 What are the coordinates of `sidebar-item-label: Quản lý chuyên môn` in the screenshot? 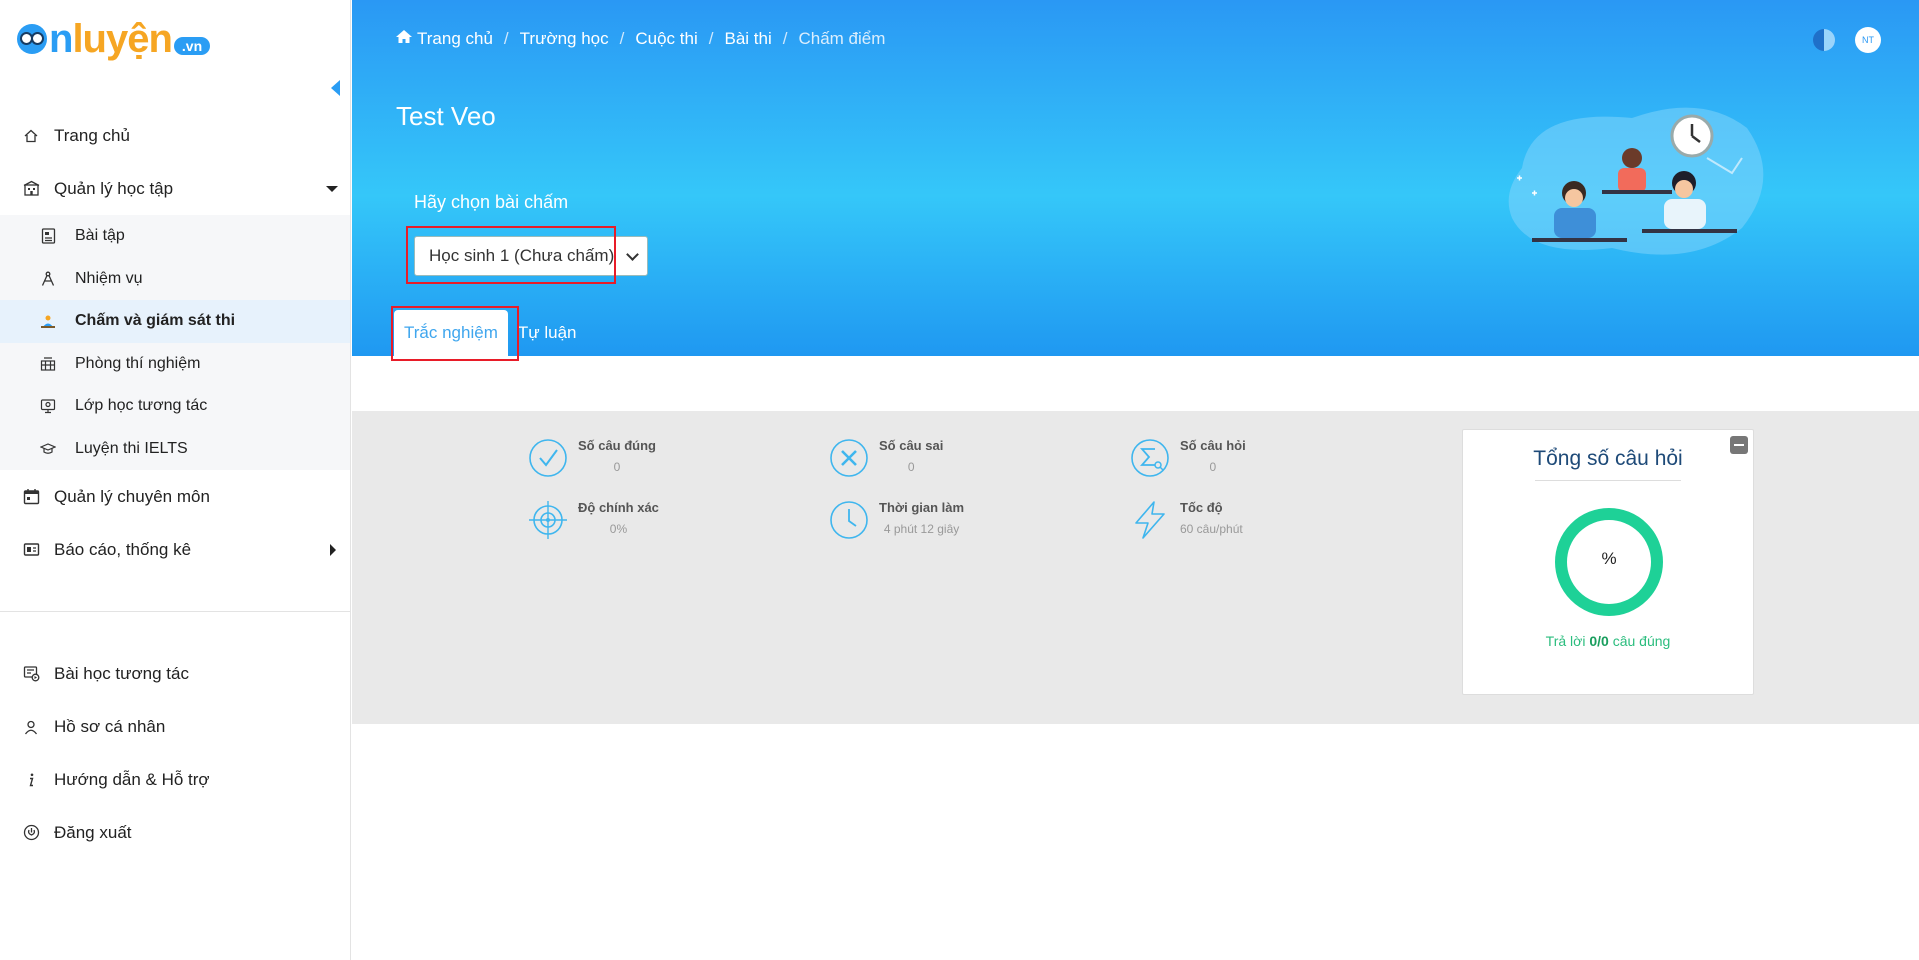 It's located at (132, 496).